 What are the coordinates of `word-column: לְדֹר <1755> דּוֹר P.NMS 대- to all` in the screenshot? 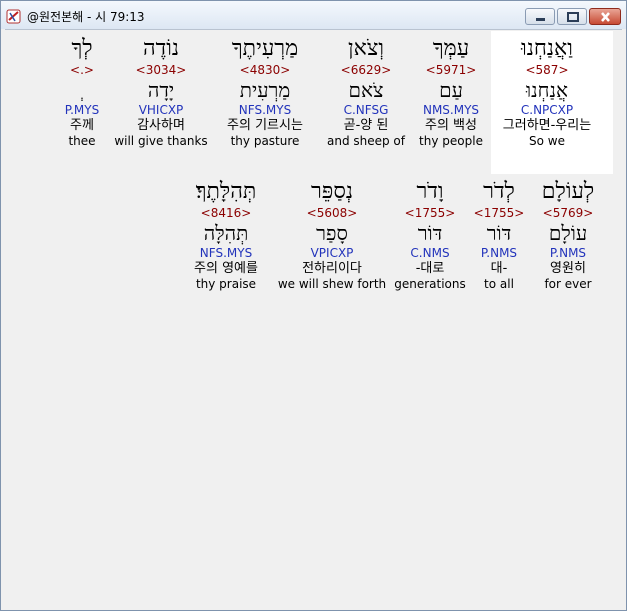 It's located at (499, 234).